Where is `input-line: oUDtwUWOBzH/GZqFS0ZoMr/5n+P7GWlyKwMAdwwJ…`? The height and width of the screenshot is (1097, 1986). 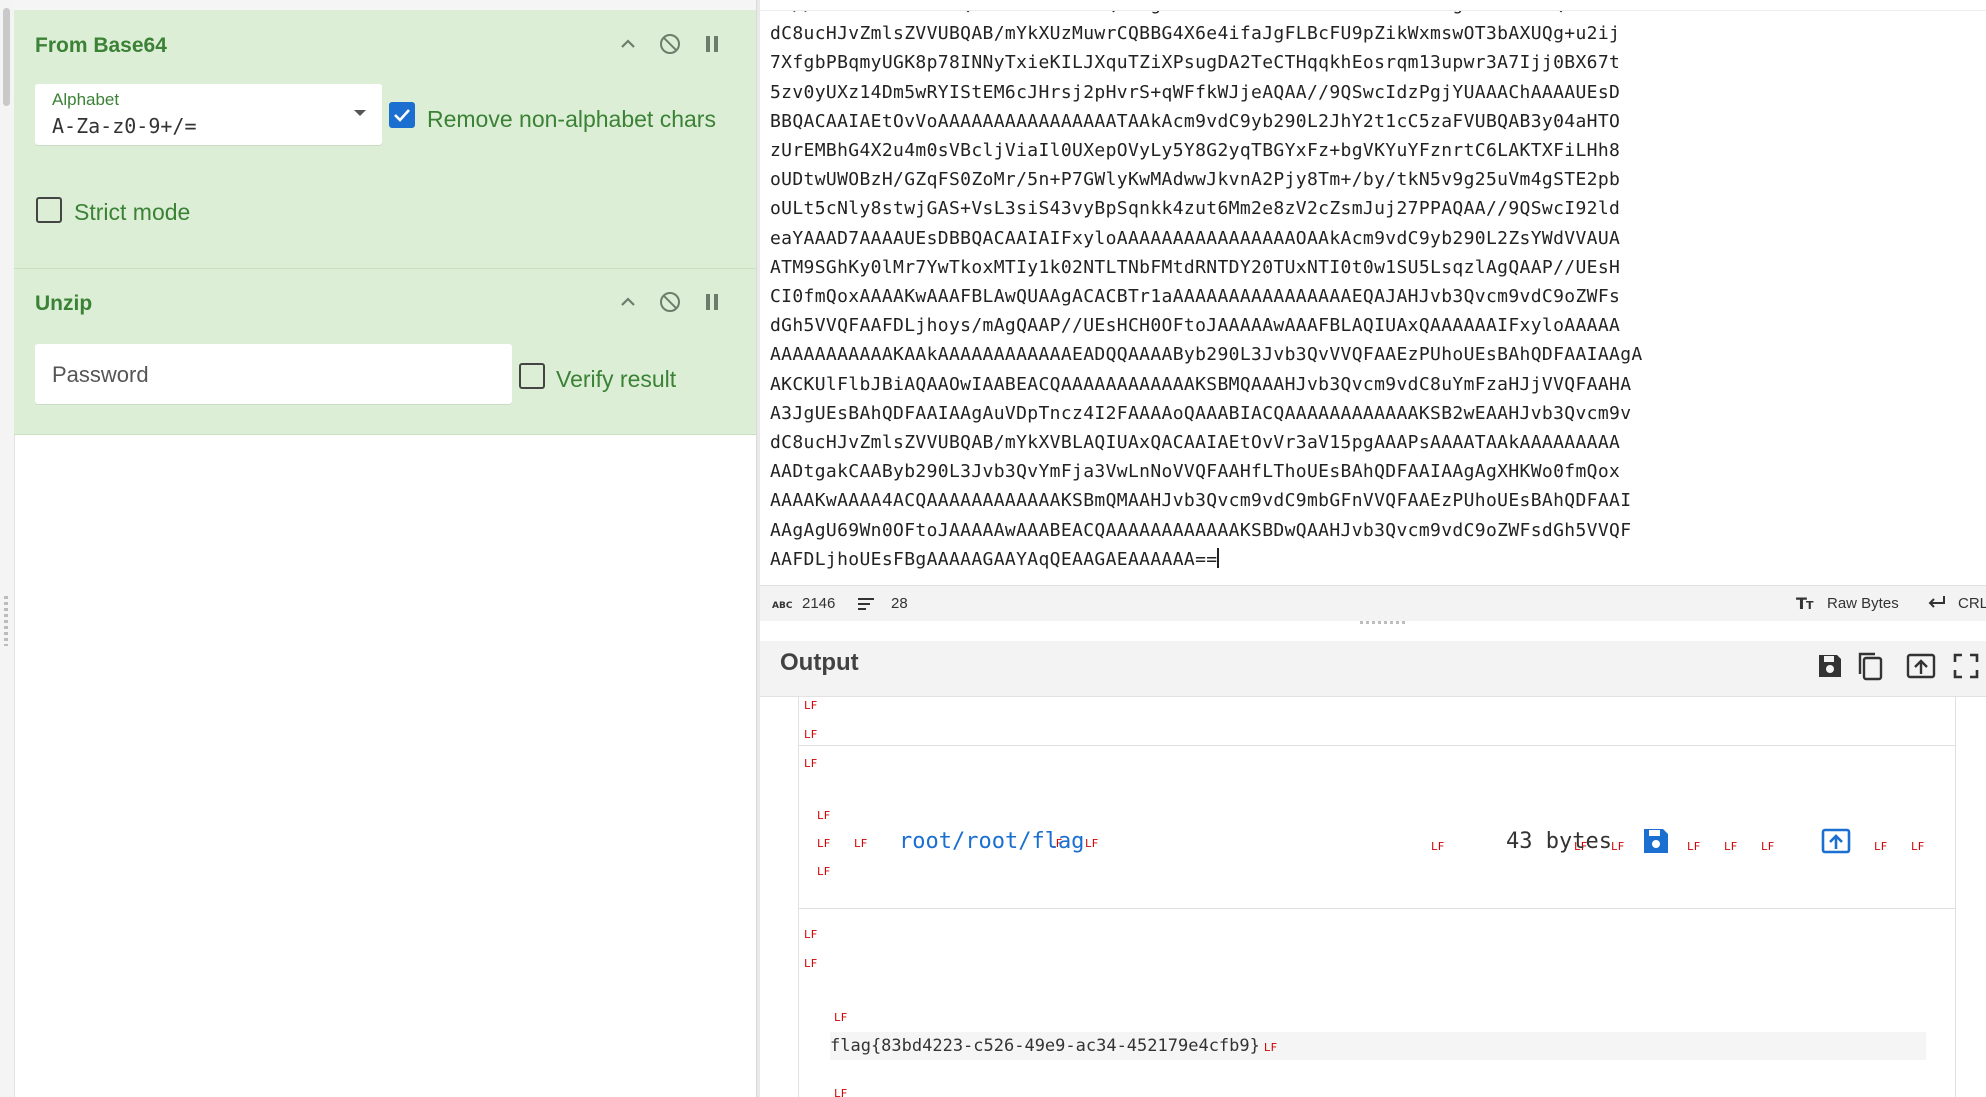 input-line: oUDtwUWOBzH/GZqFS0ZoMr/5n+P7GWlyKwMAdwwJ… is located at coordinates (1195, 180).